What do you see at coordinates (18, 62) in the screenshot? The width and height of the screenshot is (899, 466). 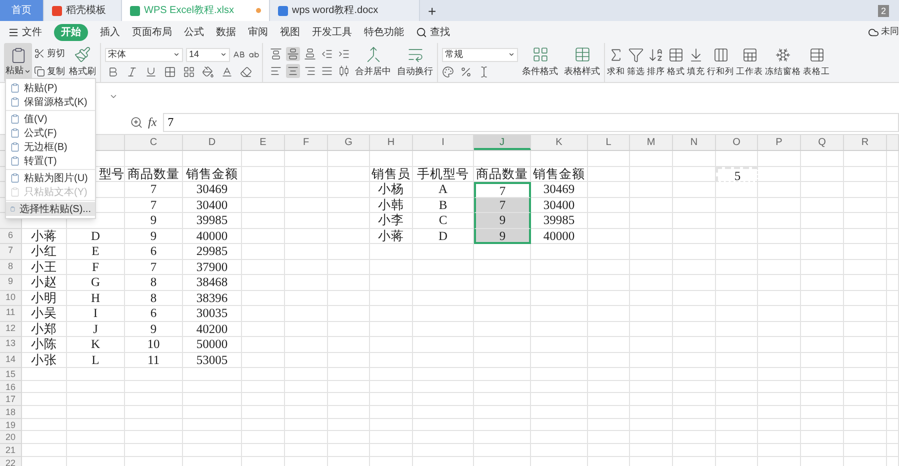 I see `paste-button: 粘贴` at bounding box center [18, 62].